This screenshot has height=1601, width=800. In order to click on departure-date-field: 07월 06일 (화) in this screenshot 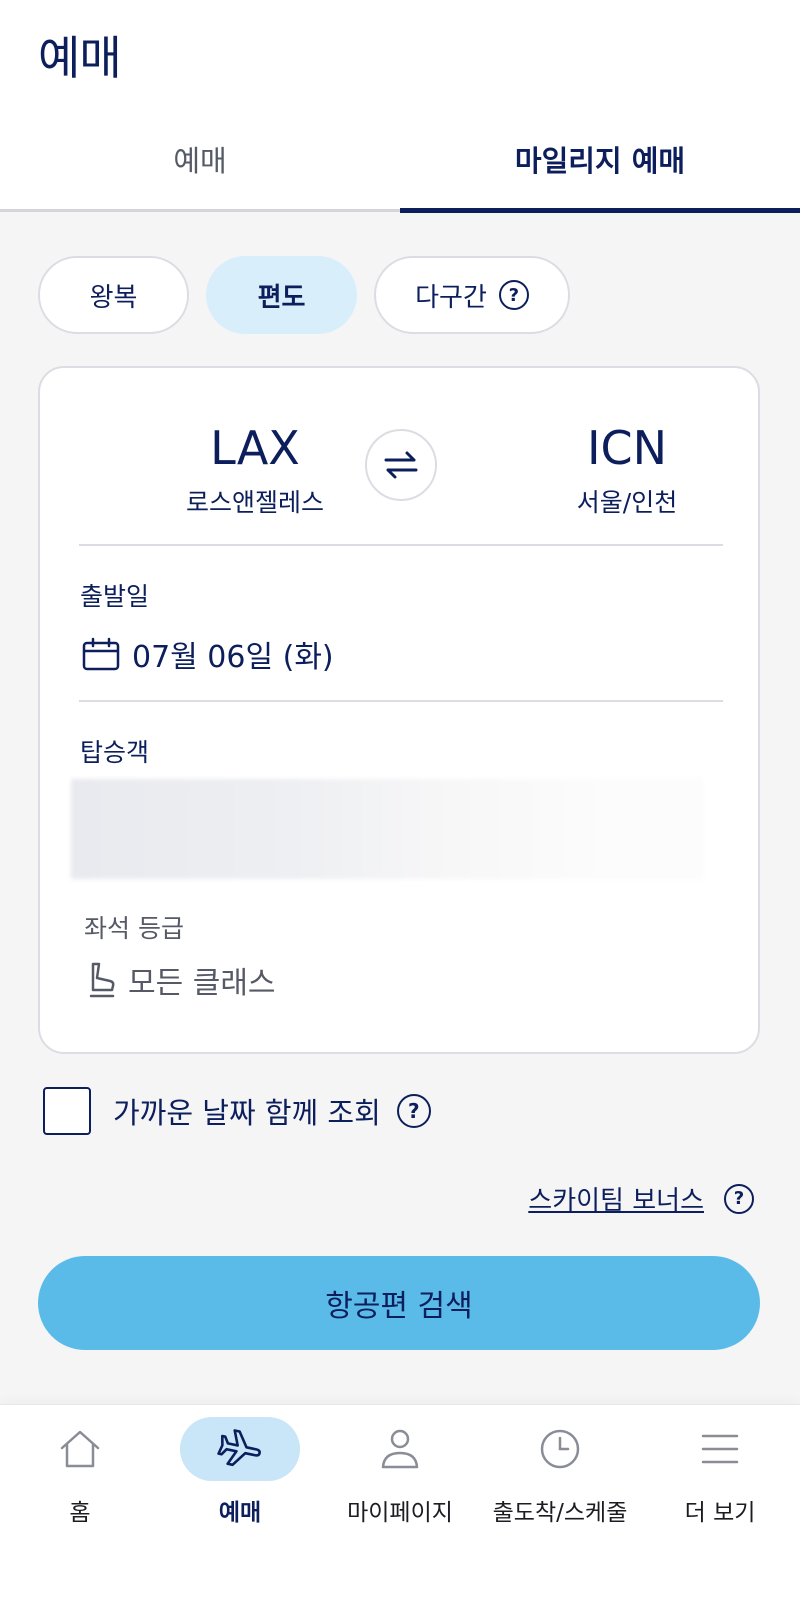, I will do `click(208, 654)`.